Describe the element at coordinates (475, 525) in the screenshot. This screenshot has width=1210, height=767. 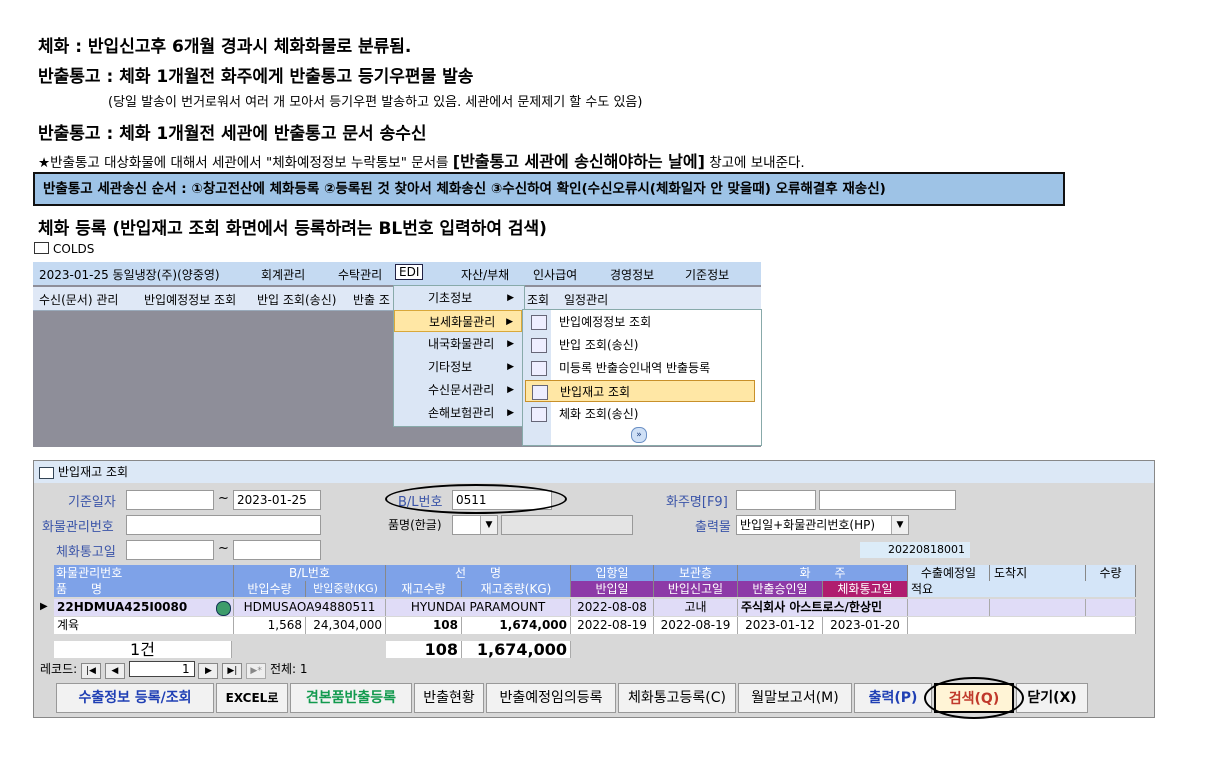
I see `item-name-select: ▼` at that location.